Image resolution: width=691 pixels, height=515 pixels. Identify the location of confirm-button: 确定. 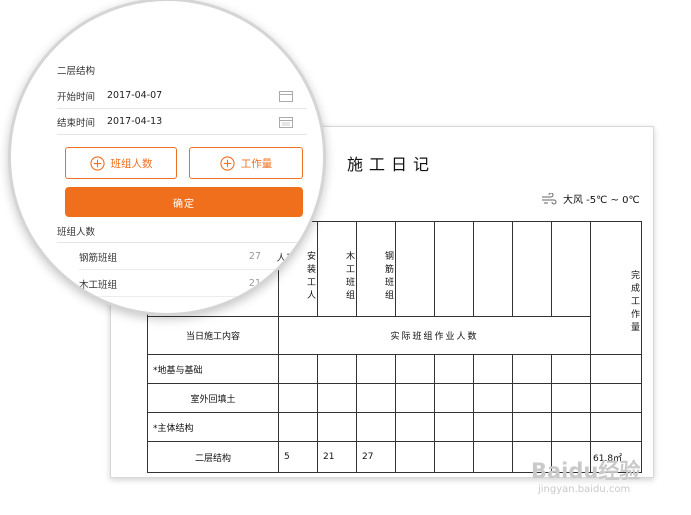
(184, 202).